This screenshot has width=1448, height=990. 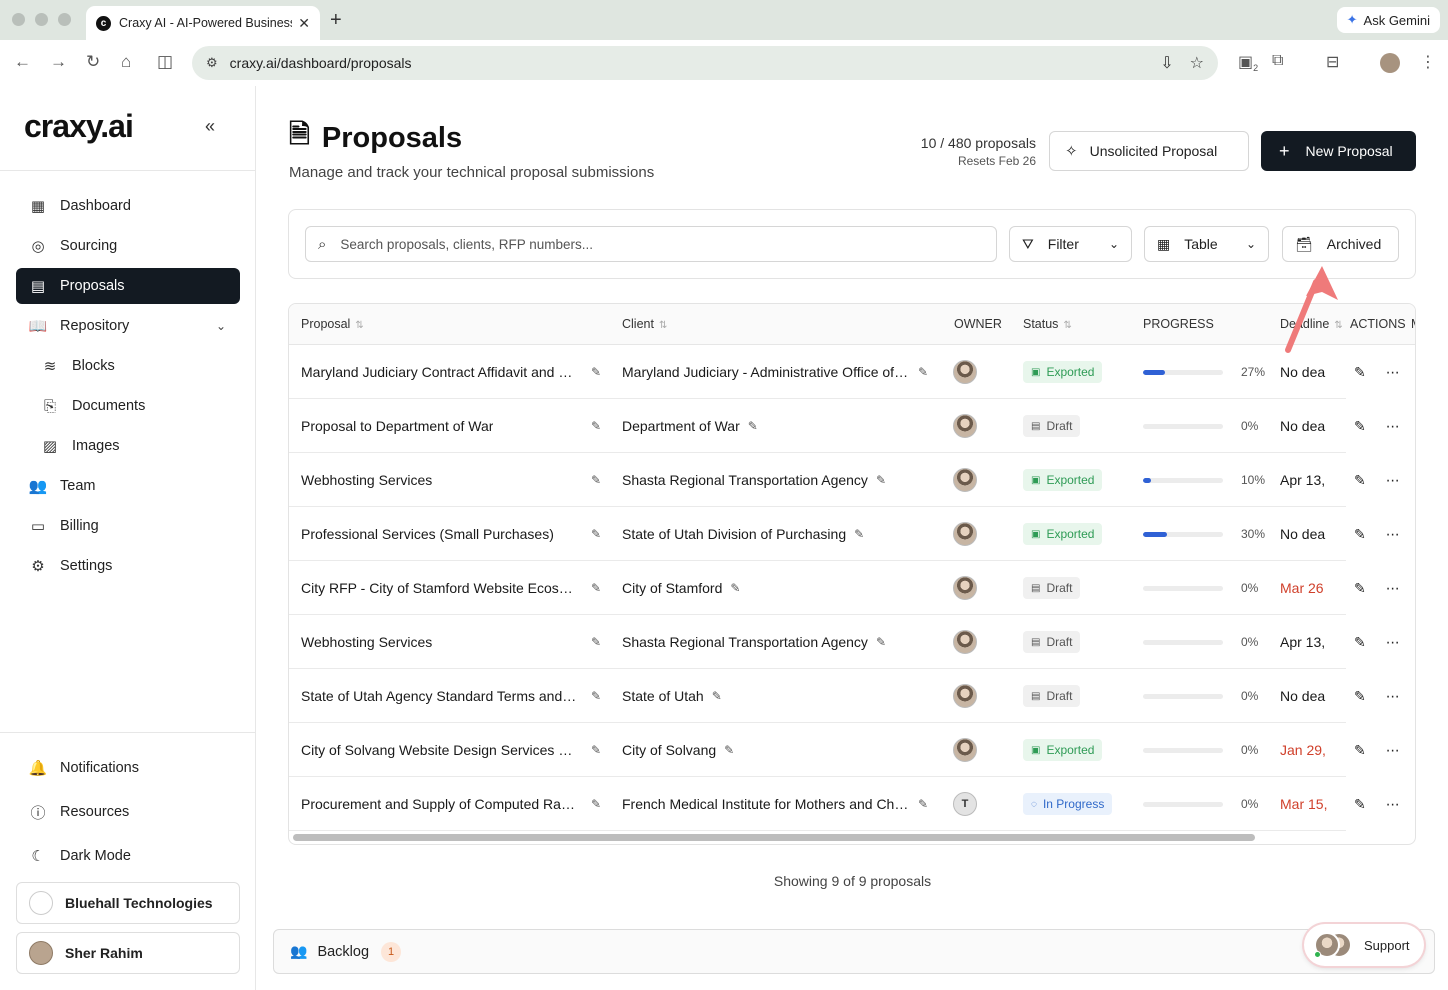 What do you see at coordinates (1390, 63) in the screenshot?
I see `profile-avatar` at bounding box center [1390, 63].